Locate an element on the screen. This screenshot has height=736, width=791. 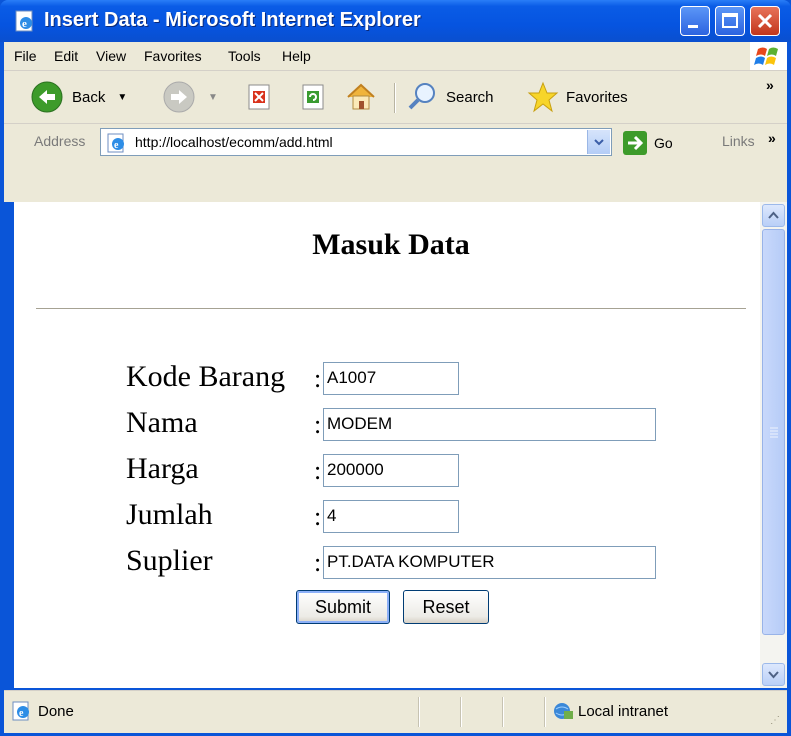
go-arrow-icon is located at coordinates (635, 143).